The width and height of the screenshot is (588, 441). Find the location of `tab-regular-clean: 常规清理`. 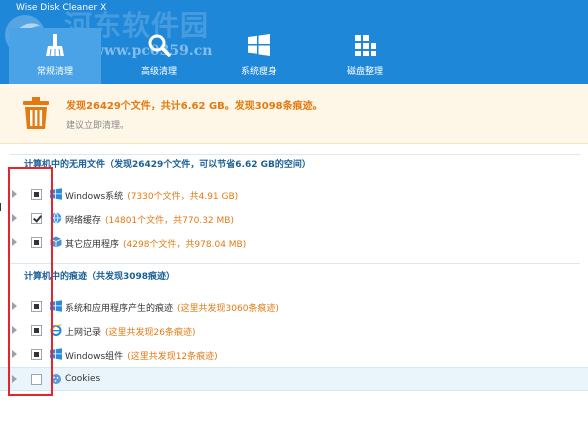

tab-regular-clean: 常规清理 is located at coordinates (55, 56).